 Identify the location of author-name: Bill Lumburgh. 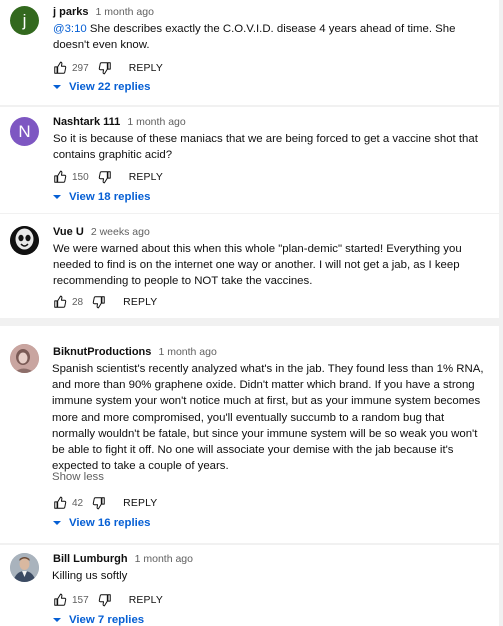
(90, 559).